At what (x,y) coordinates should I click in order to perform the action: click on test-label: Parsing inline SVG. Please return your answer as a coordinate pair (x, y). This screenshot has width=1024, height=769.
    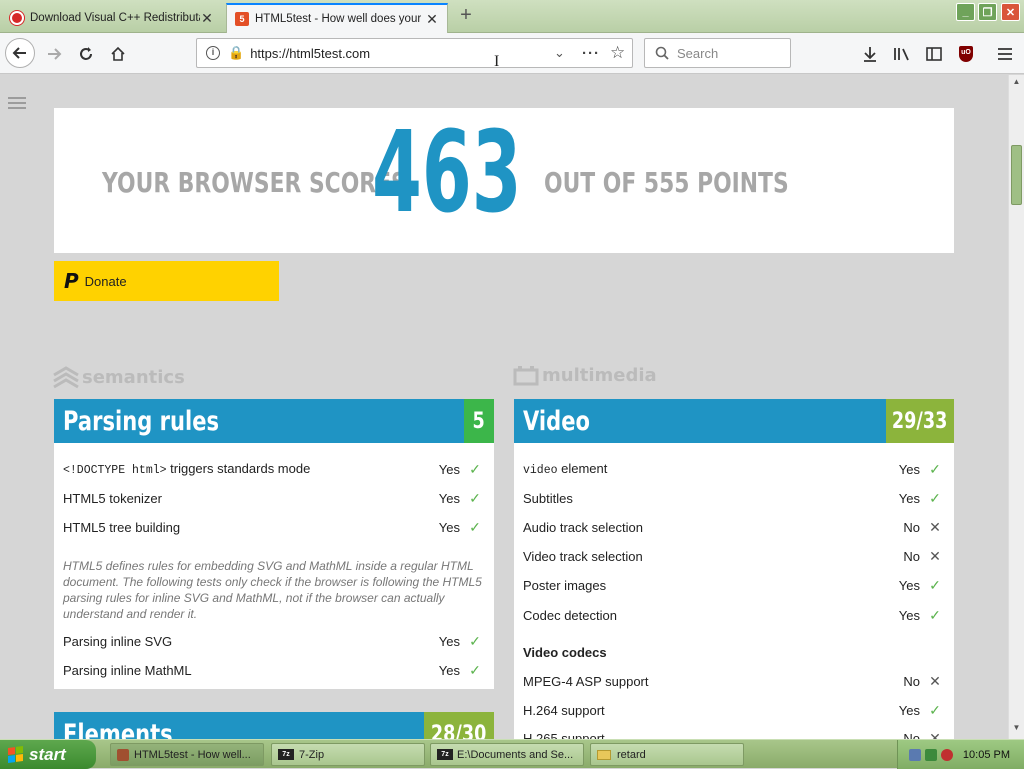
    Looking at the image, I should click on (118, 641).